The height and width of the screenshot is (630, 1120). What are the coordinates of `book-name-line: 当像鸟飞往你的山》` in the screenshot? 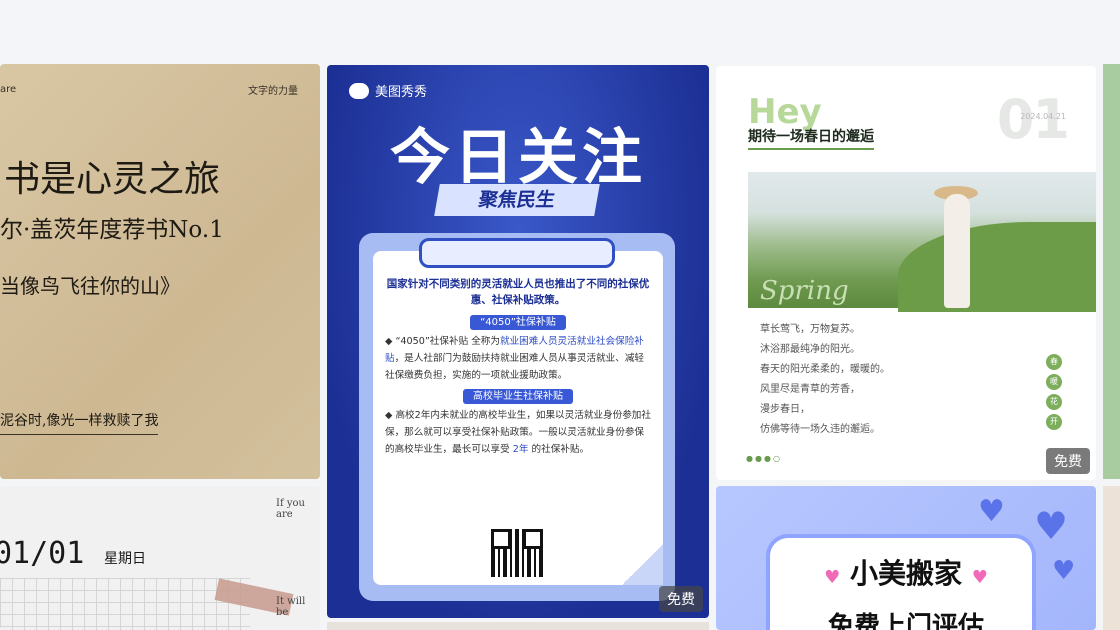 It's located at (90, 286).